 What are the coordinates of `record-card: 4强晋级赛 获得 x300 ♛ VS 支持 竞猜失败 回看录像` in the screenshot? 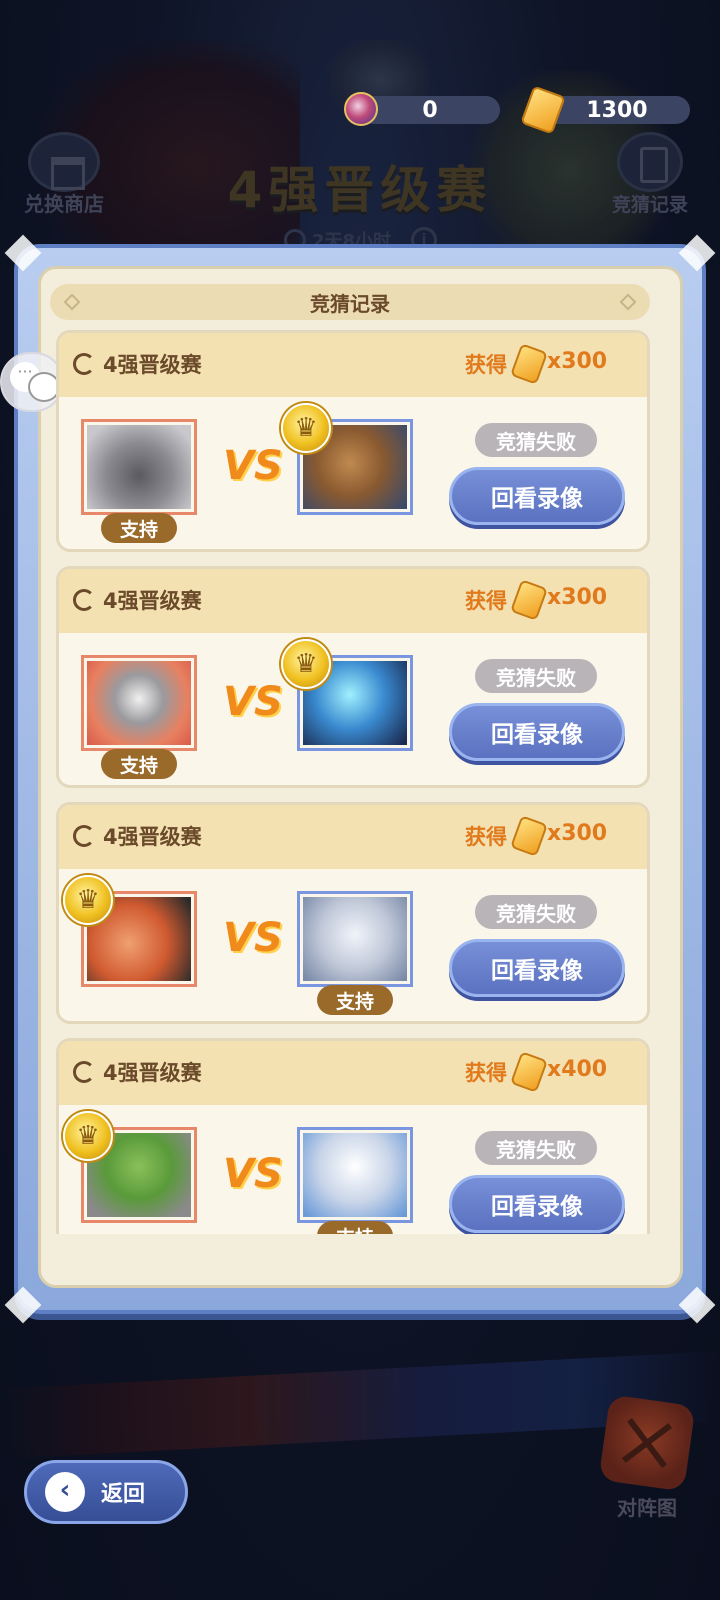 It's located at (353, 913).